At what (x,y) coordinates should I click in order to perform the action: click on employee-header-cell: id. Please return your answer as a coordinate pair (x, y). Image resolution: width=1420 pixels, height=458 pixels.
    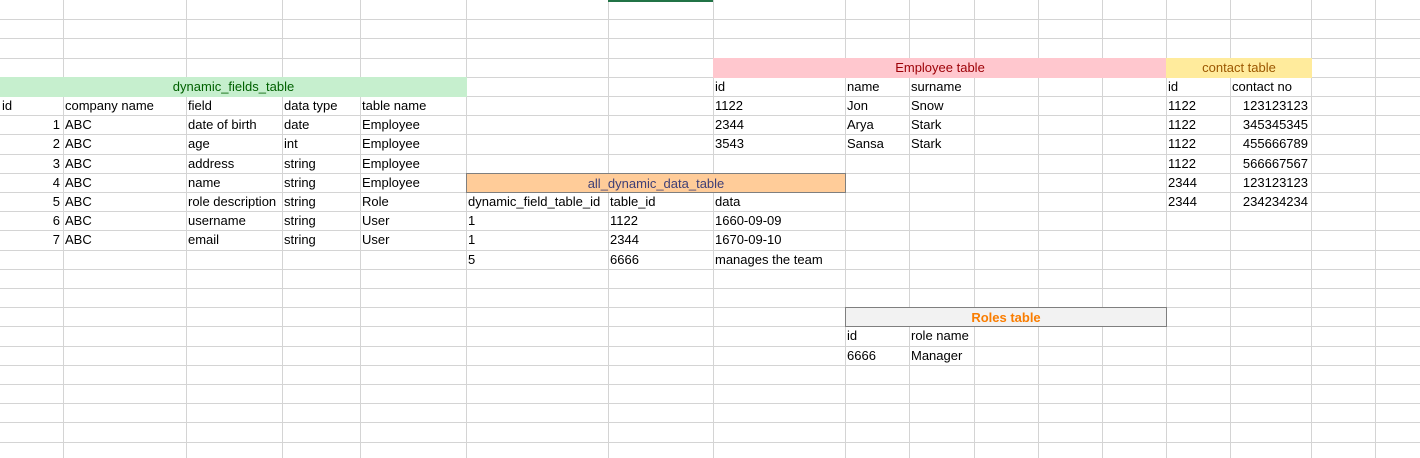
    Looking at the image, I should click on (779, 86).